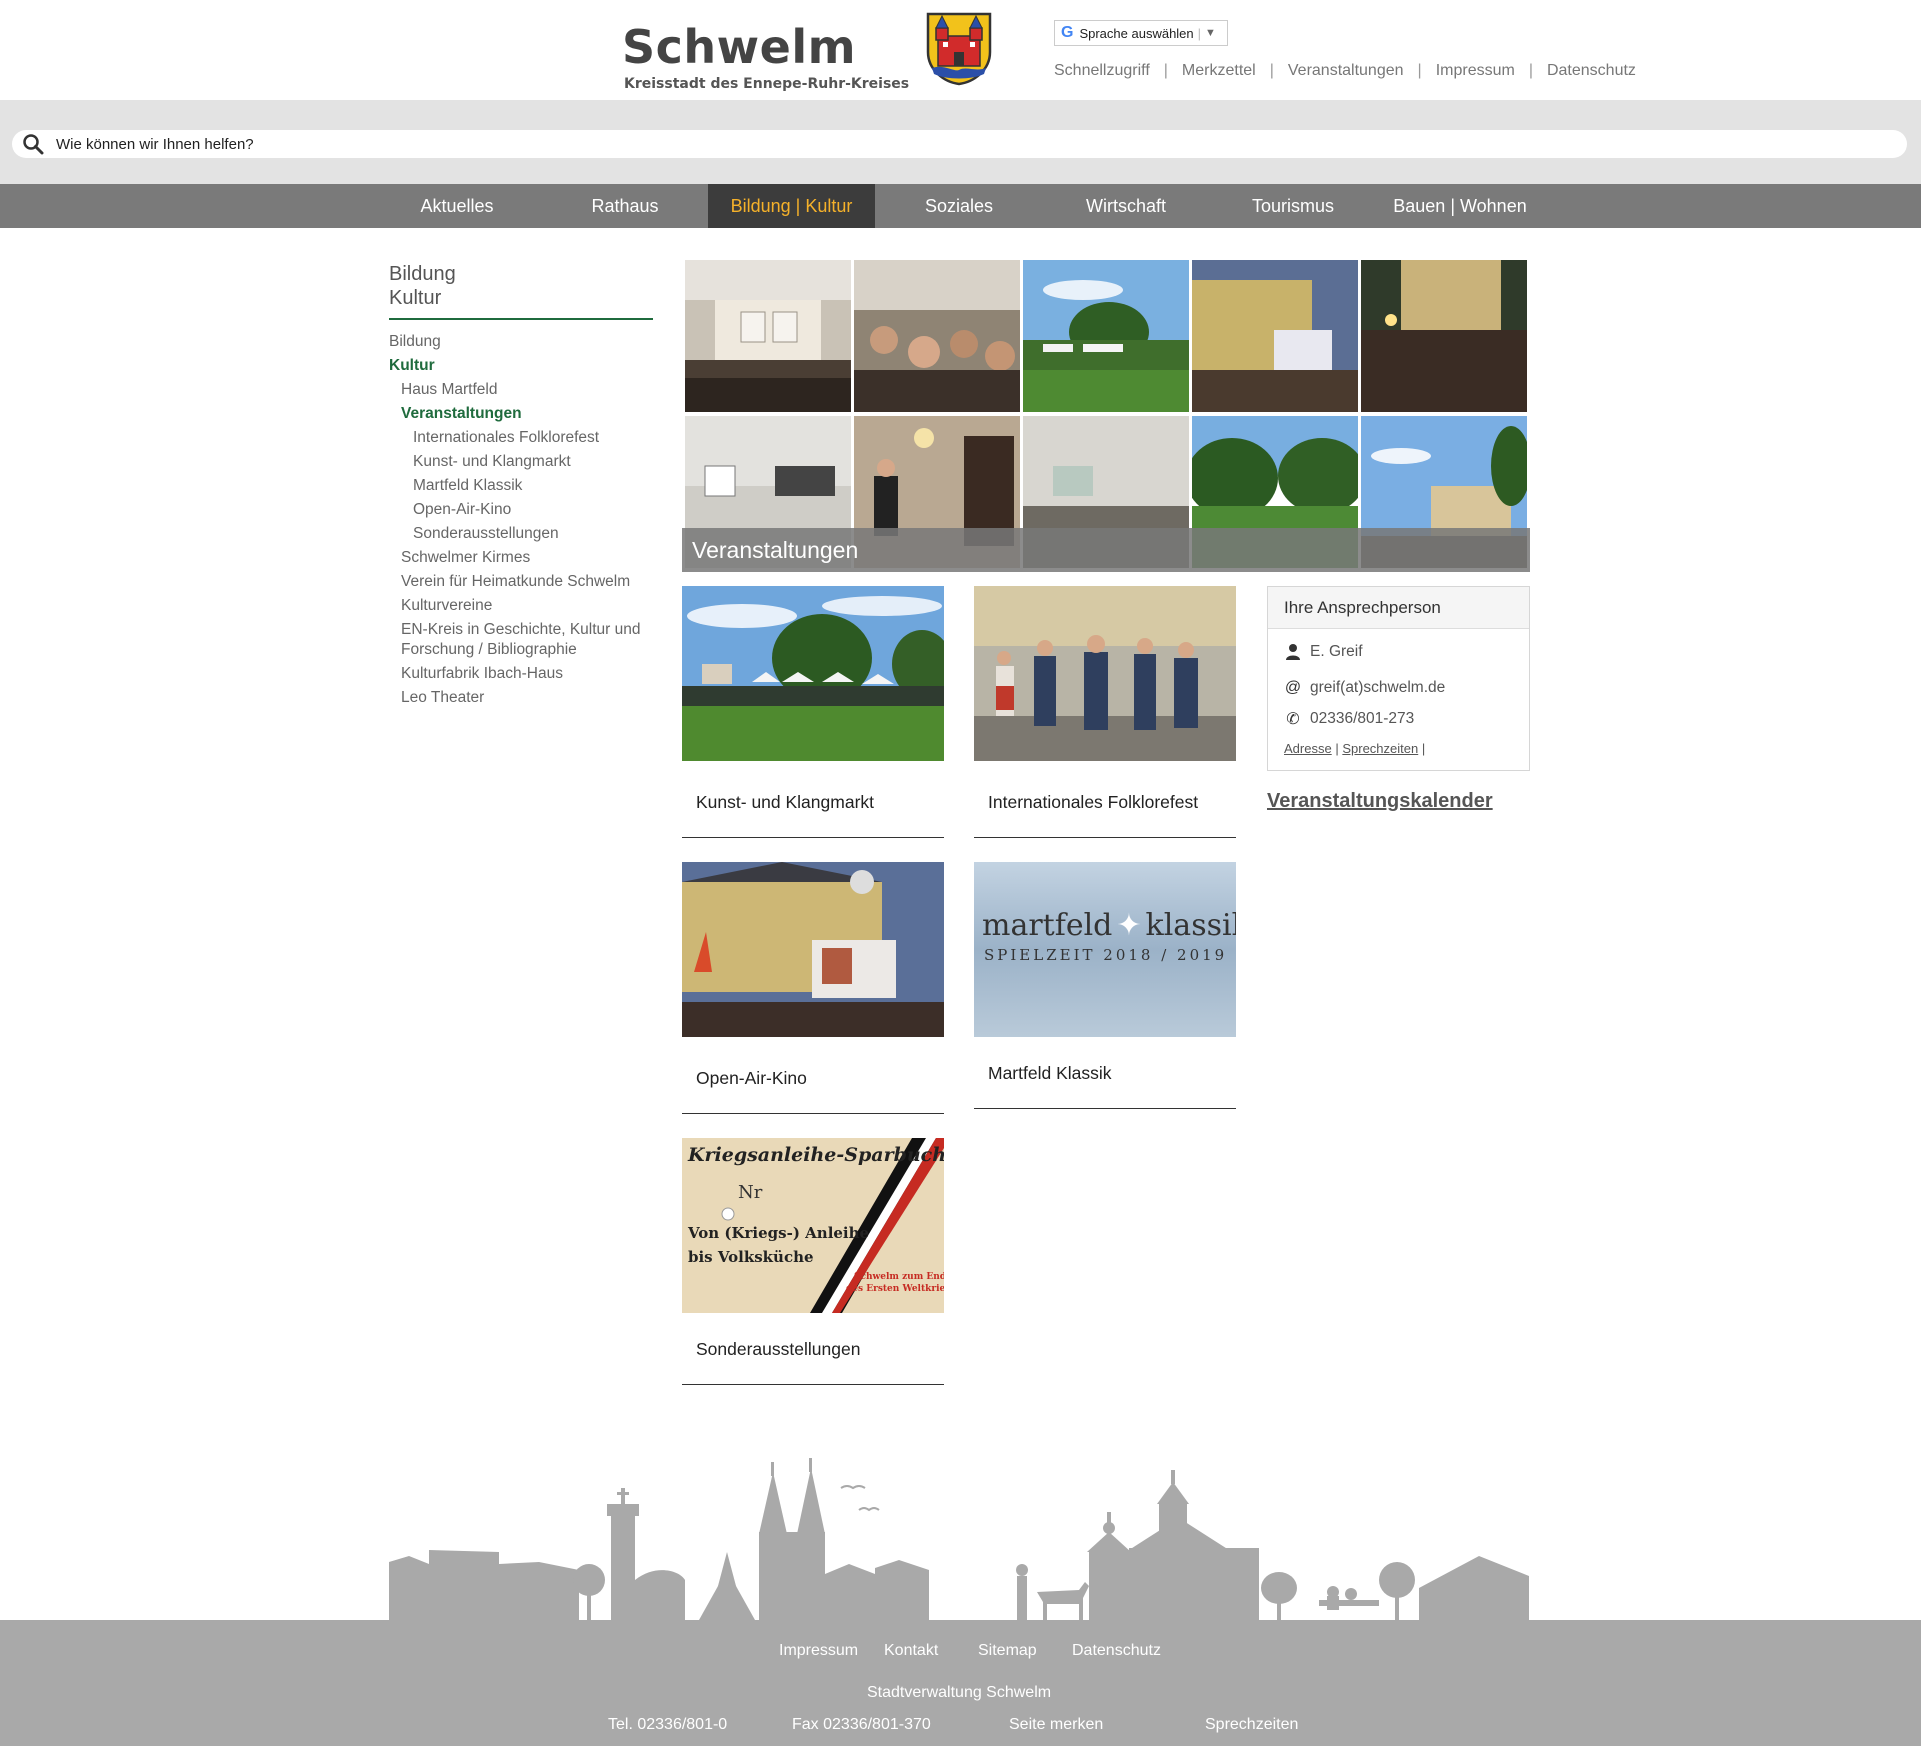 Image resolution: width=1921 pixels, height=1757 pixels. I want to click on hero-thumb-gallery-hall, so click(768, 336).